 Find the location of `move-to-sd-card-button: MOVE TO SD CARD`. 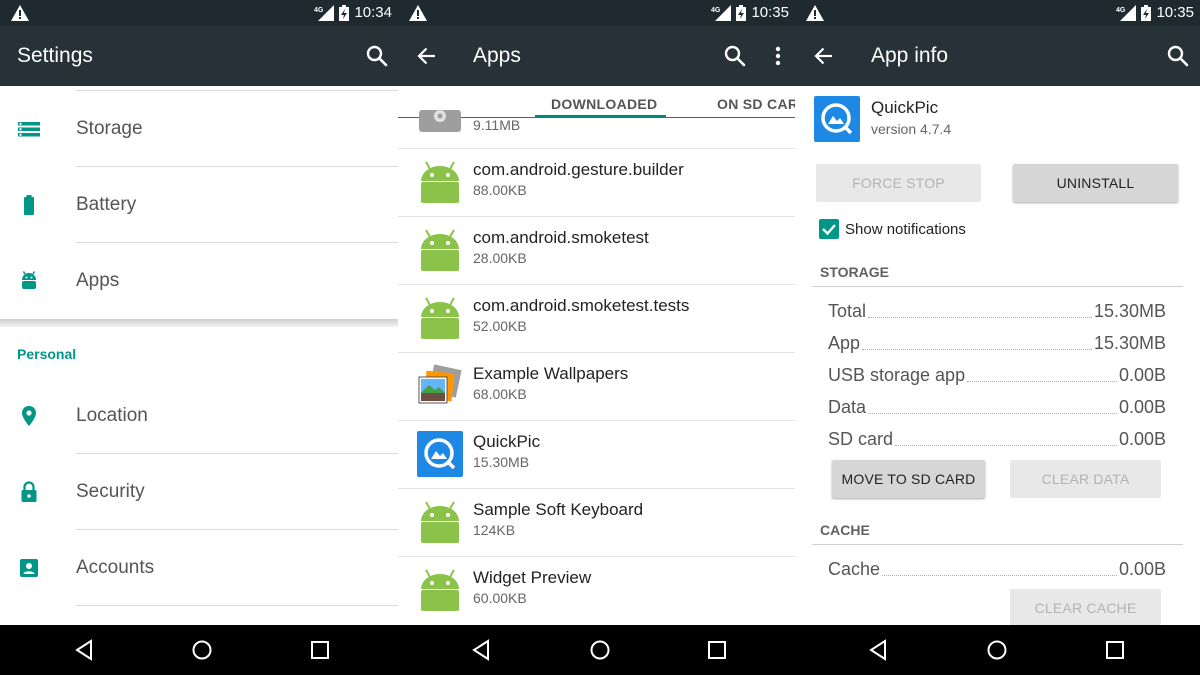

move-to-sd-card-button: MOVE TO SD CARD is located at coordinates (908, 479).